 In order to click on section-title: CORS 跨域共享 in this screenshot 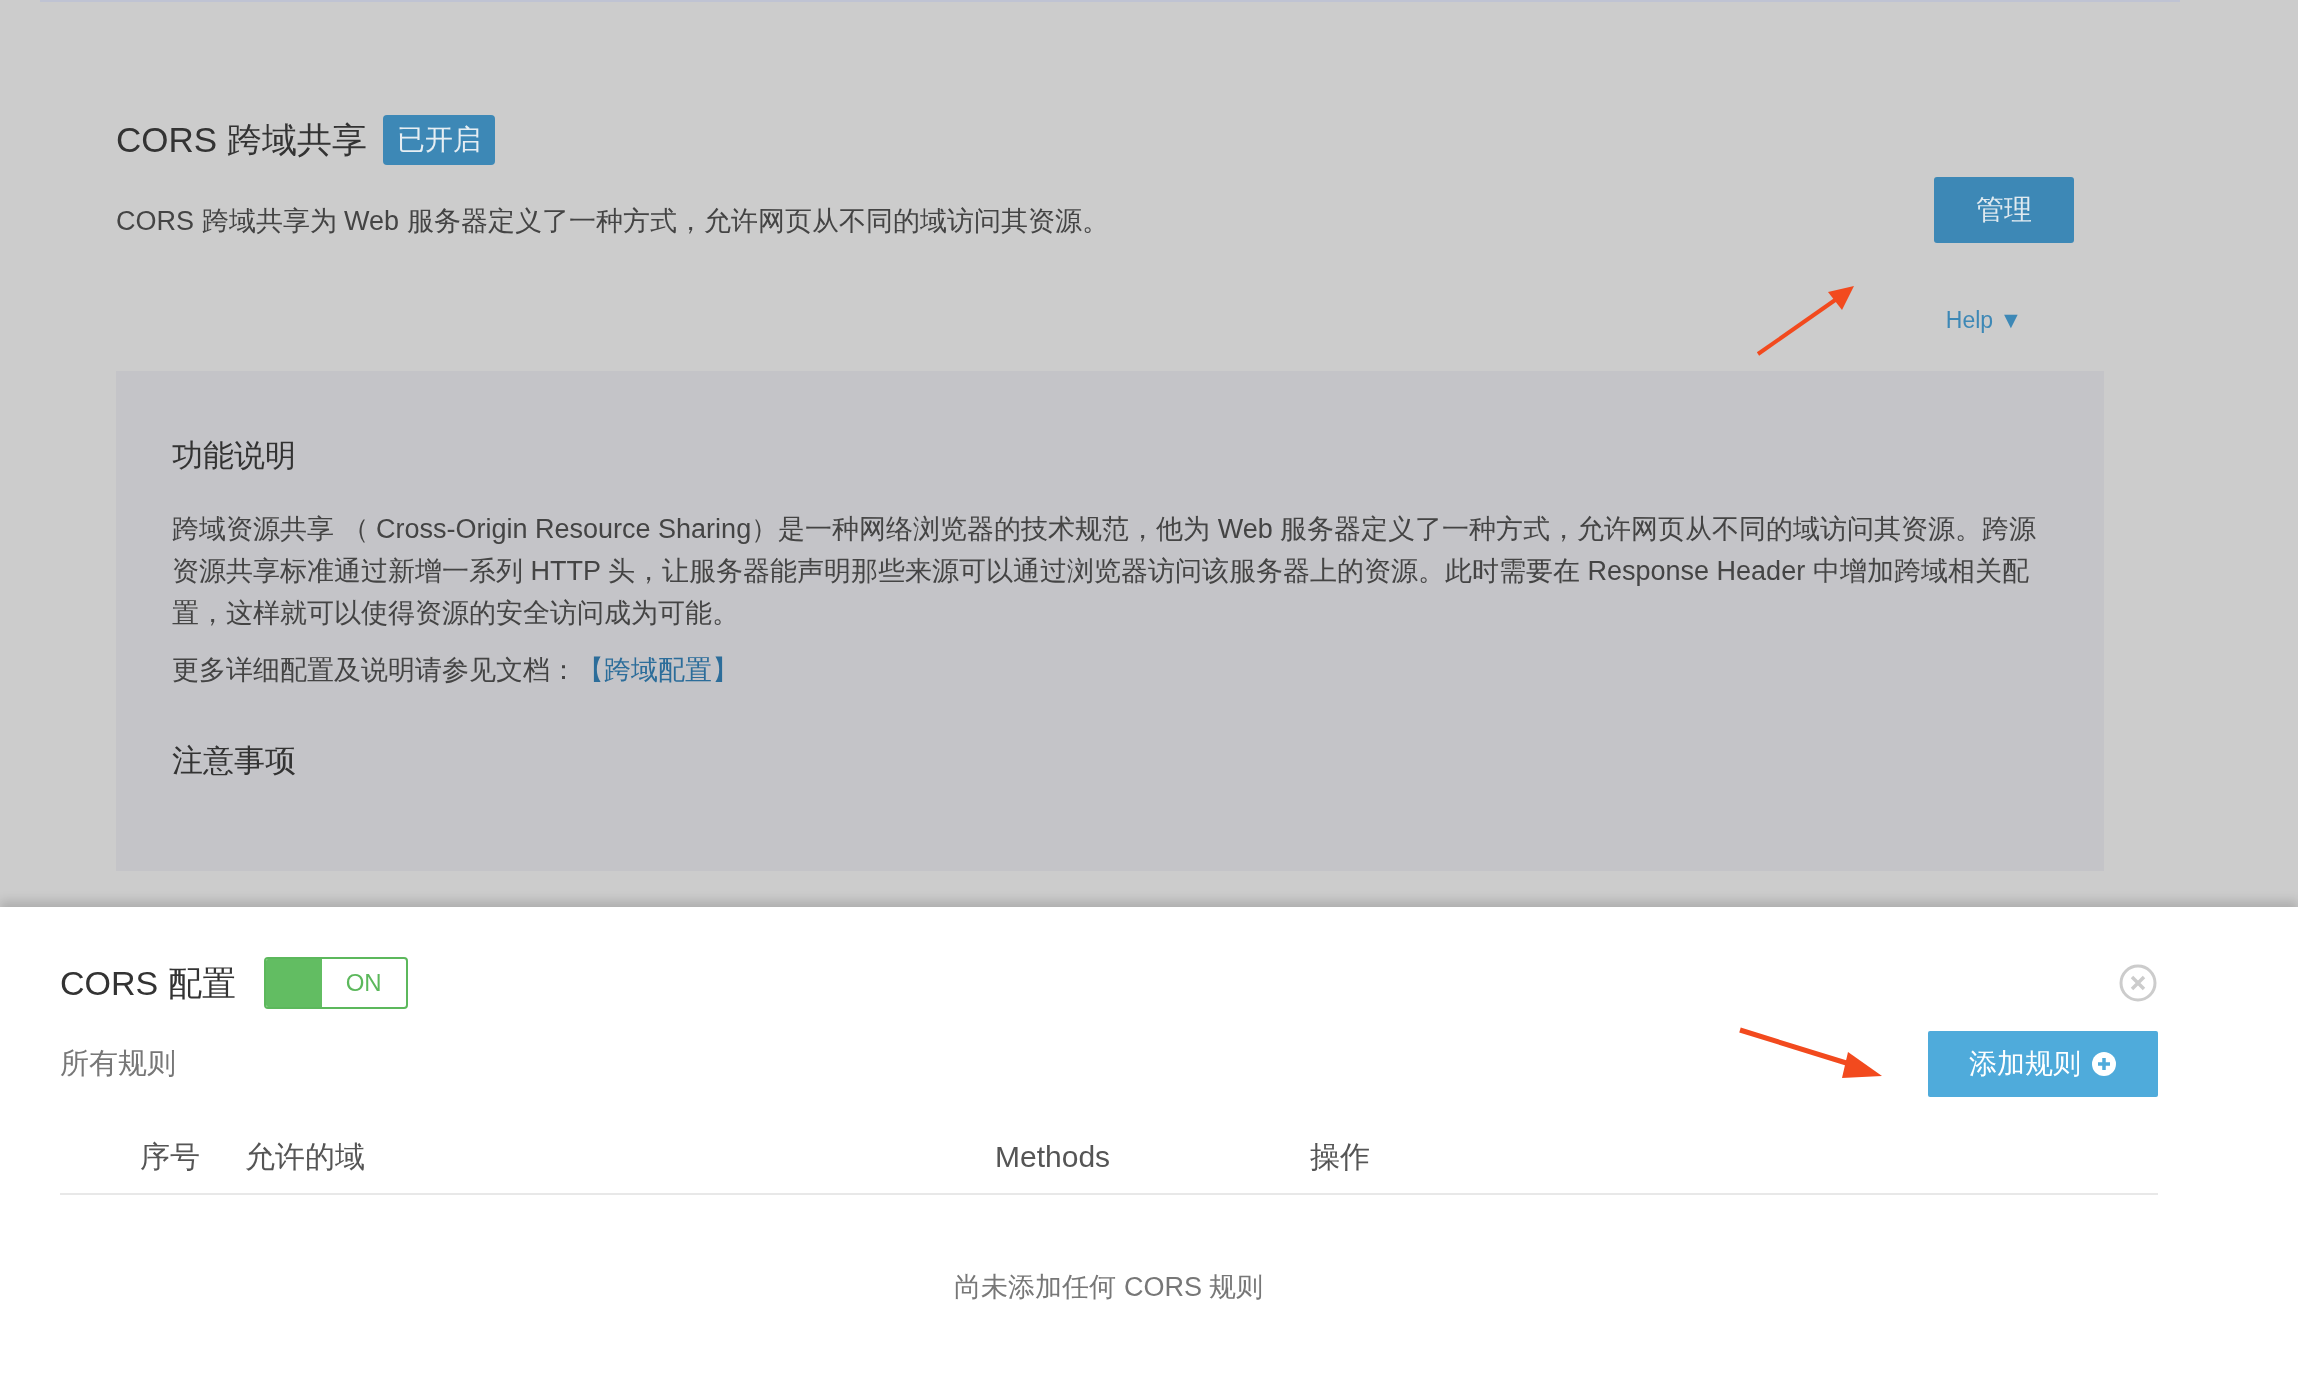, I will do `click(241, 140)`.